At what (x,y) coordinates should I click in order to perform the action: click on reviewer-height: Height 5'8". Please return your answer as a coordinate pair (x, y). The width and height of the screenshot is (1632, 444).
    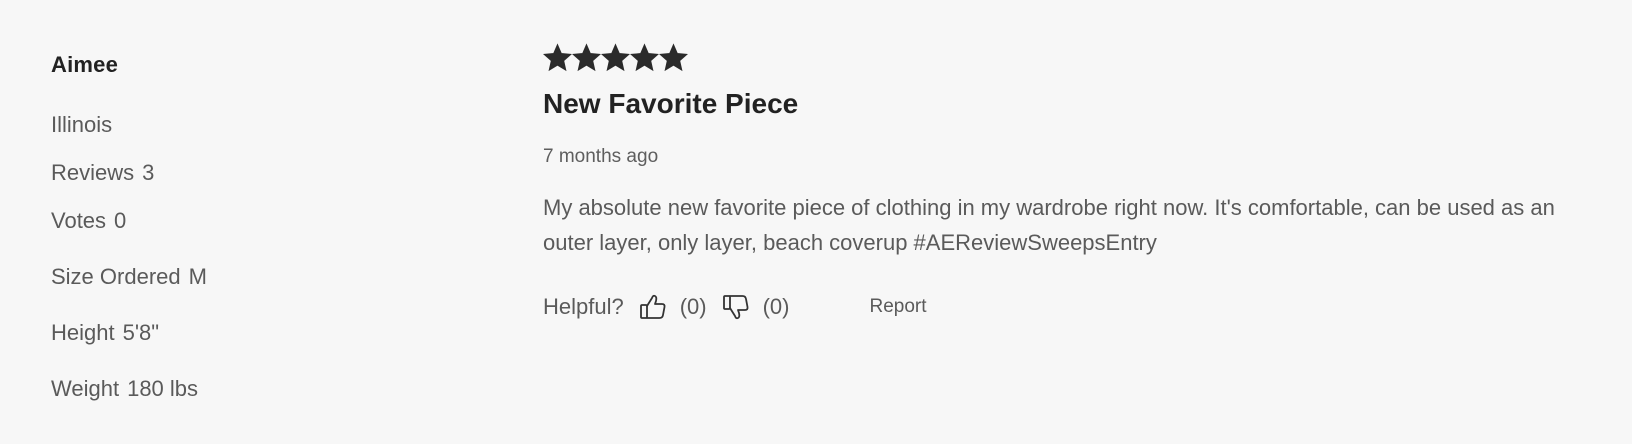
    Looking at the image, I should click on (105, 333).